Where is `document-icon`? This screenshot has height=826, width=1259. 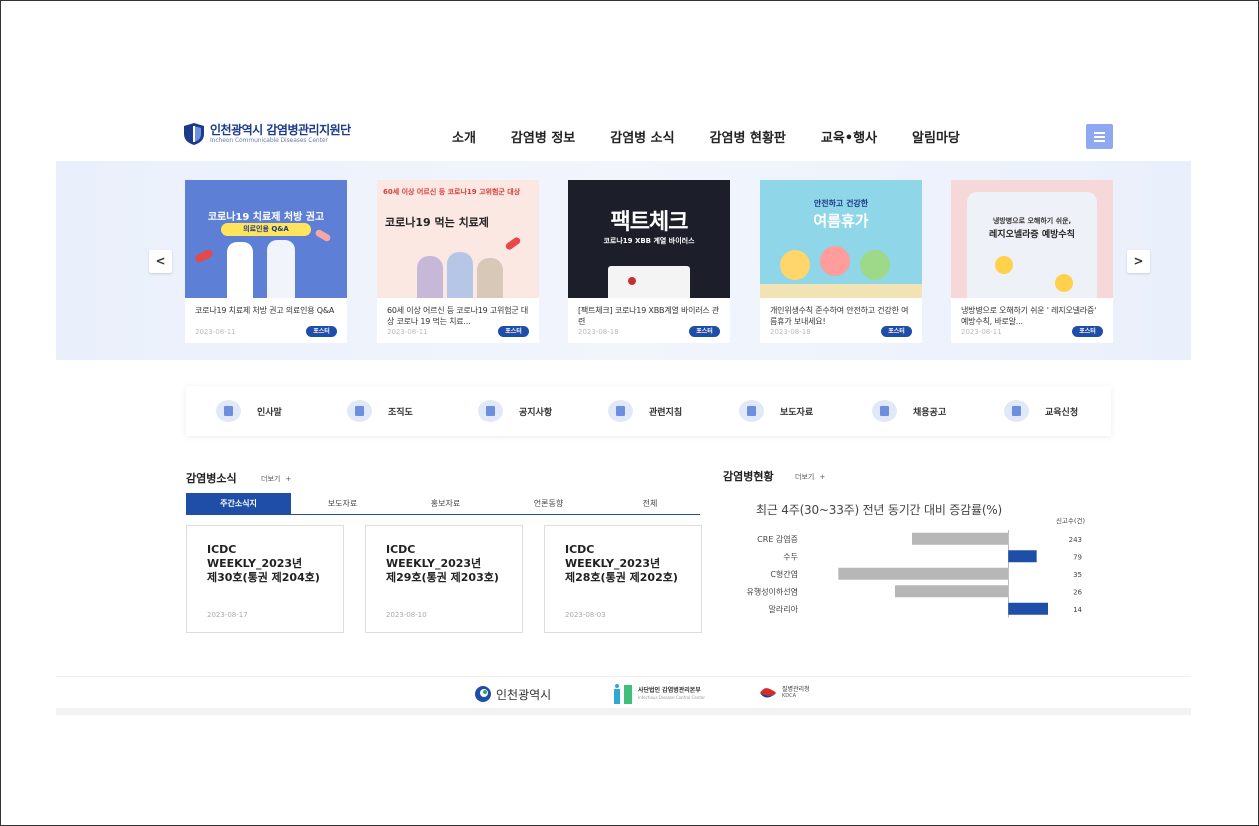 document-icon is located at coordinates (490, 411).